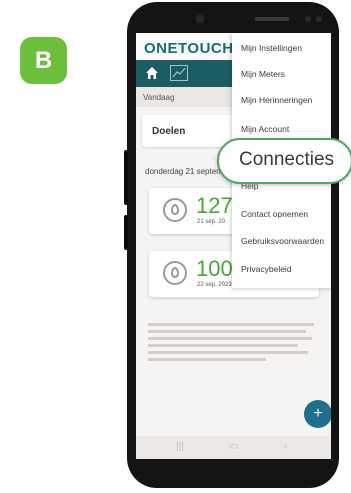 The width and height of the screenshot is (351, 493). I want to click on menu-item-connecties: Connecties, so click(284, 161).